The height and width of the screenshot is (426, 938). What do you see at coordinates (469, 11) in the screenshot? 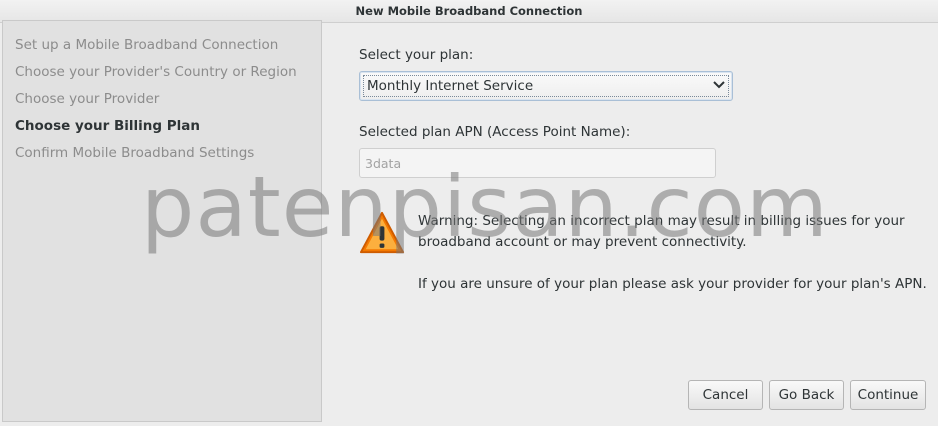
I see `window-title: New Mobile Broadband Connection` at bounding box center [469, 11].